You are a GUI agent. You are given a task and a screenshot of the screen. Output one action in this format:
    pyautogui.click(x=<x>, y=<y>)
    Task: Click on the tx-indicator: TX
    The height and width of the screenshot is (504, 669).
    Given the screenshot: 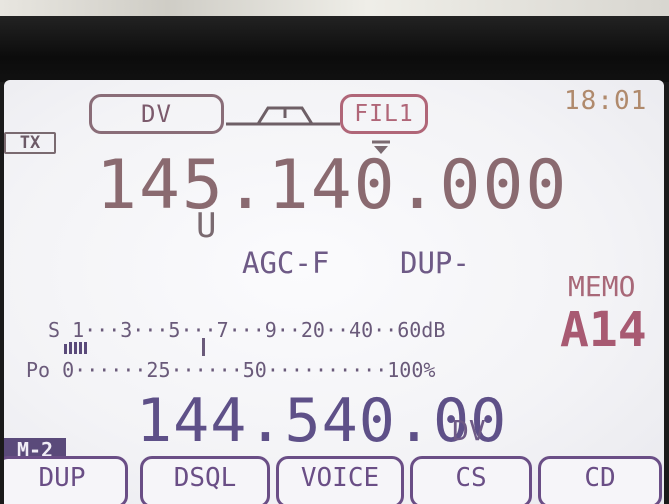 What is the action you would take?
    pyautogui.click(x=30, y=143)
    